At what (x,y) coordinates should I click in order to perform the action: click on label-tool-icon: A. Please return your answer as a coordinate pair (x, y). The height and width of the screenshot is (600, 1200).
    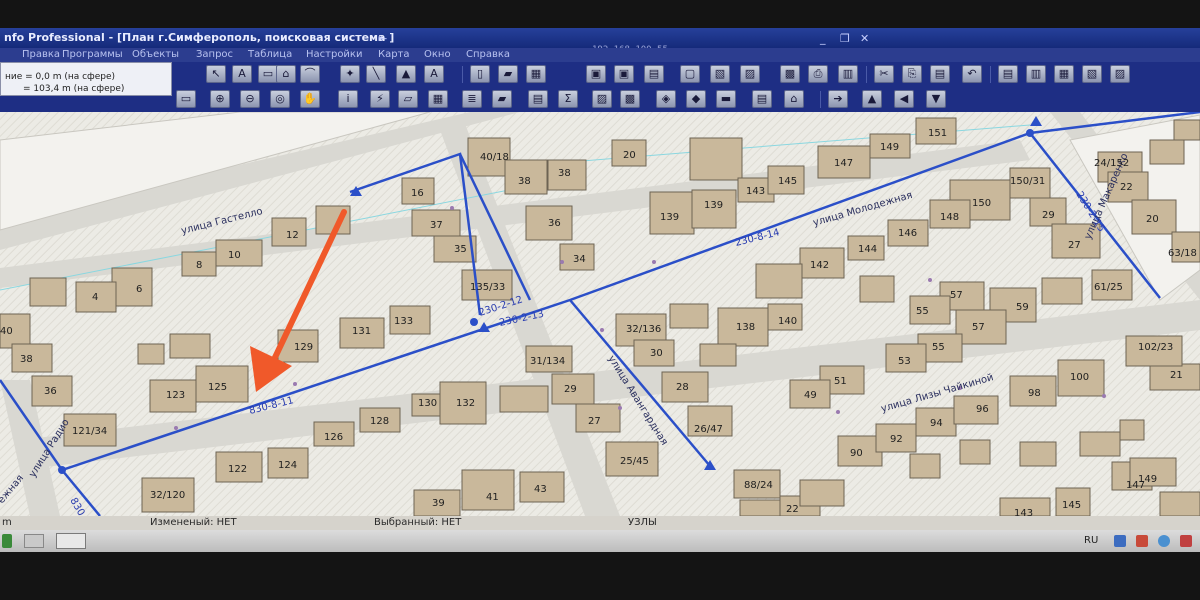
    Looking at the image, I should click on (434, 74).